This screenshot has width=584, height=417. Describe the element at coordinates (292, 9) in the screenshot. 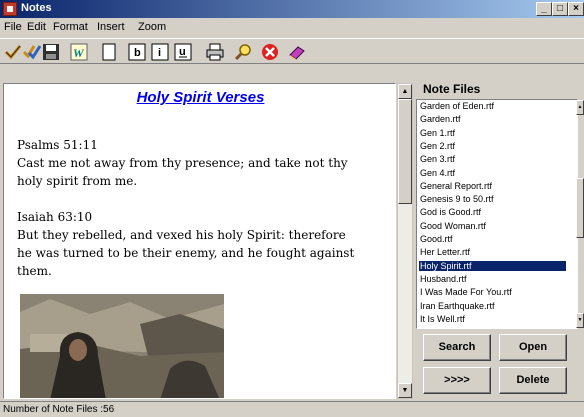

I see `title-bar: Notes _ □ ×` at that location.